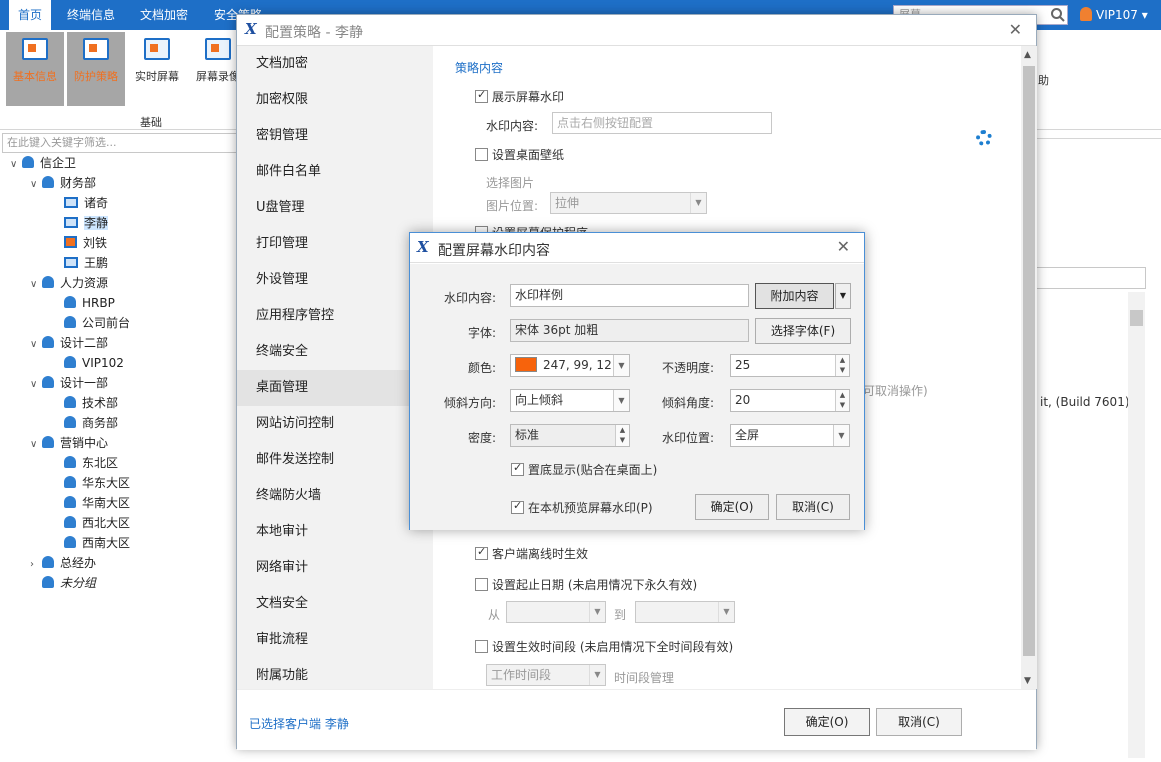 The image size is (1161, 762). What do you see at coordinates (335, 172) in the screenshot?
I see `nav-item: 邮件白名单` at bounding box center [335, 172].